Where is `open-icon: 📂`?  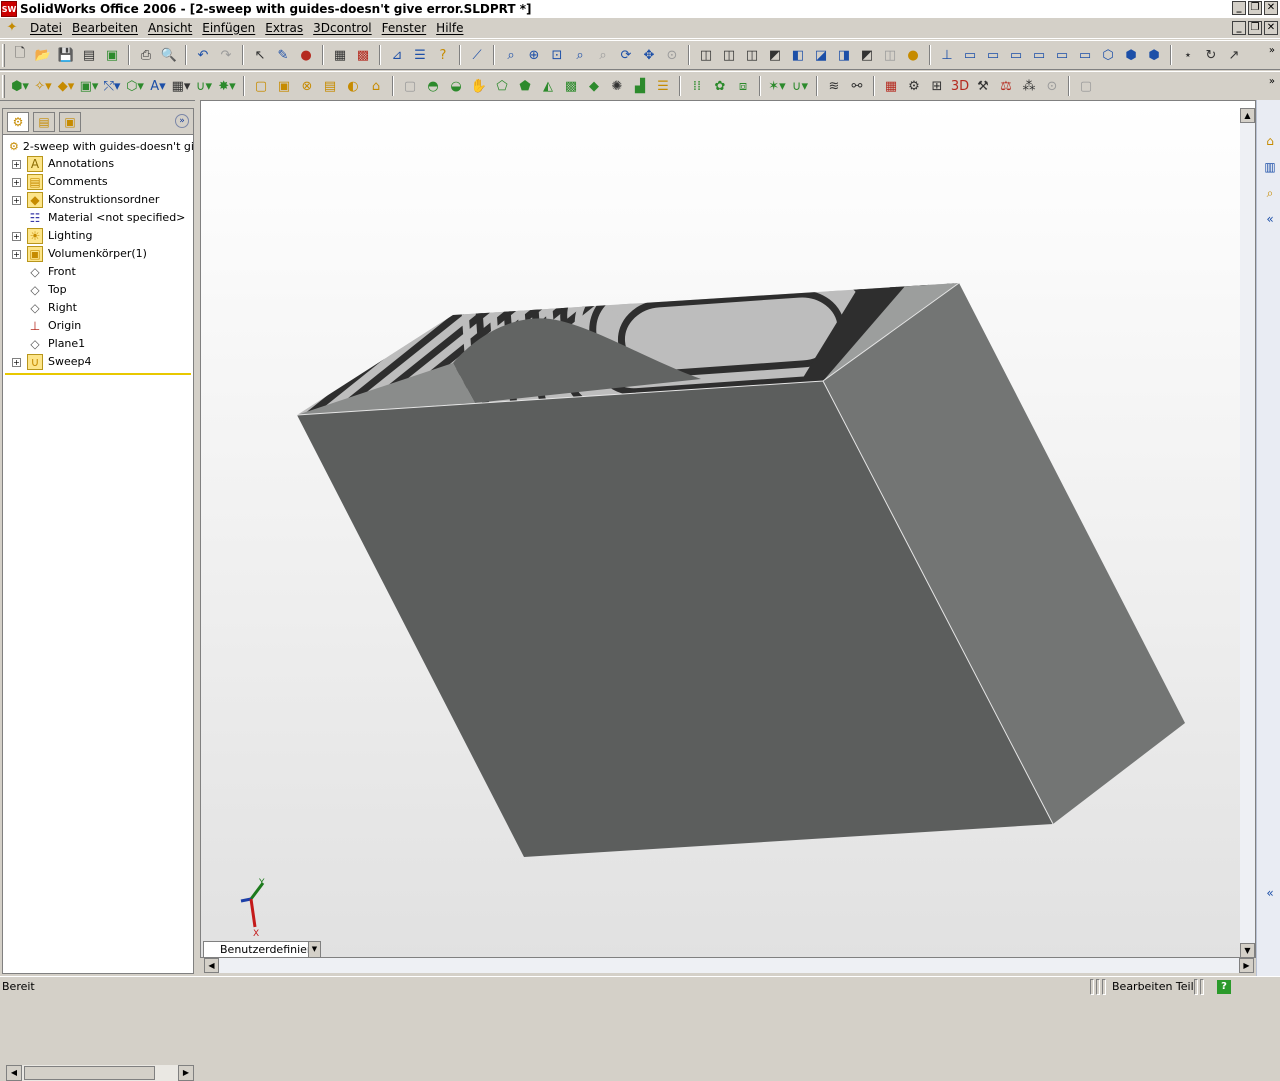
open-icon: 📂 is located at coordinates (43, 55).